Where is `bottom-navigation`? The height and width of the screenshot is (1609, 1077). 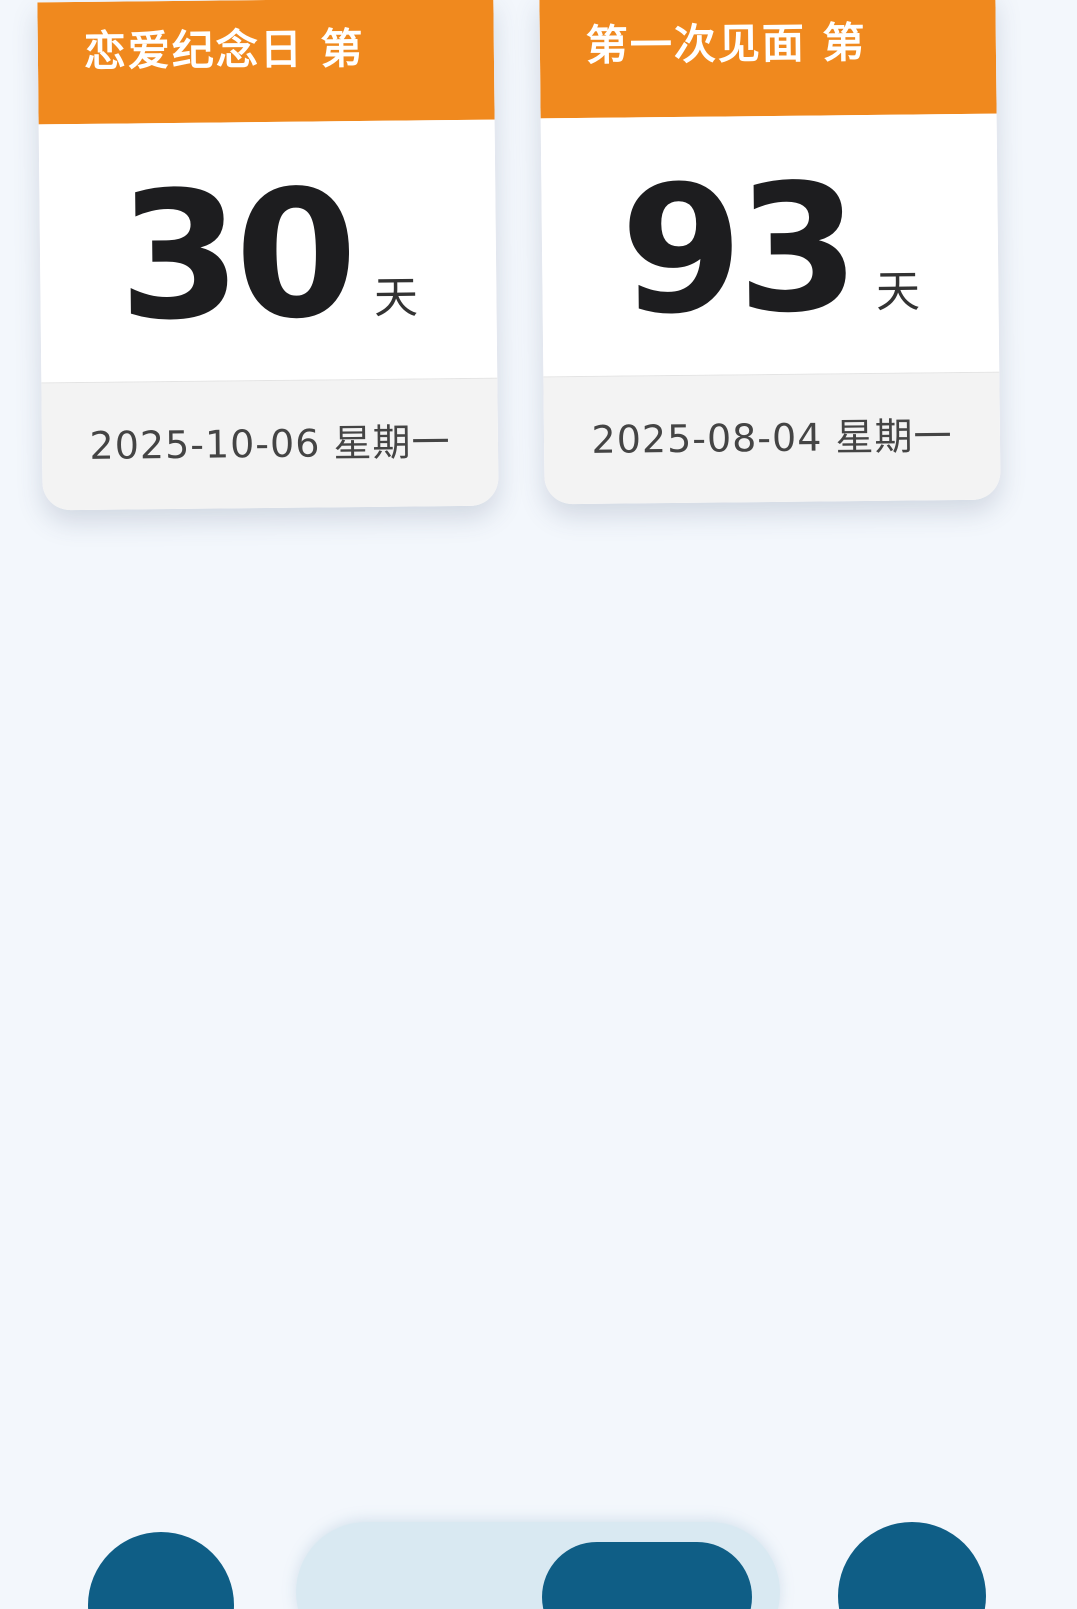
bottom-navigation is located at coordinates (538, 1554).